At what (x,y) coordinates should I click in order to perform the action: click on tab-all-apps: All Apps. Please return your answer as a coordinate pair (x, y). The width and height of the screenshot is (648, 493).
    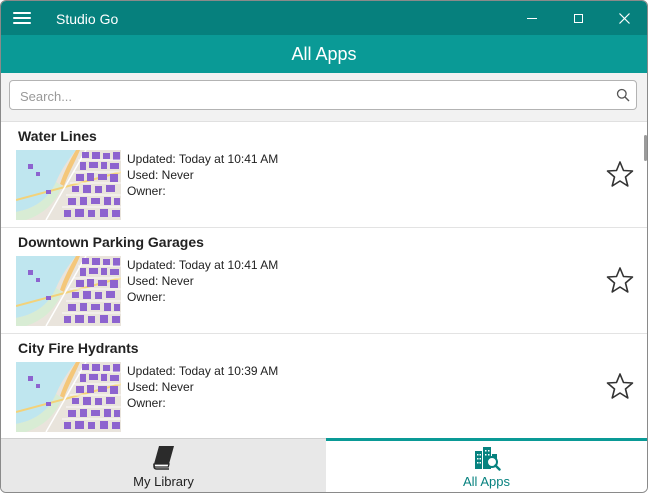
    Looking at the image, I should click on (486, 465).